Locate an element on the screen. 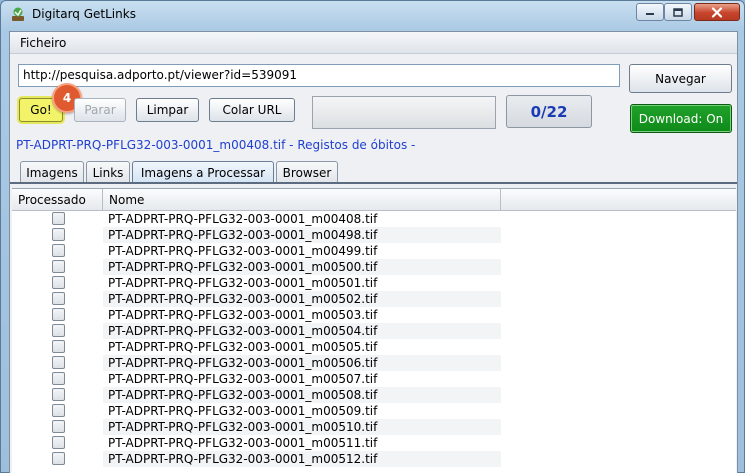 The width and height of the screenshot is (745, 473). navegar-button: Navegar is located at coordinates (680, 78).